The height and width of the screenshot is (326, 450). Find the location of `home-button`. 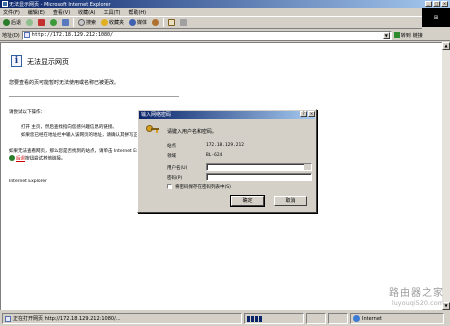

home-button is located at coordinates (65, 23).